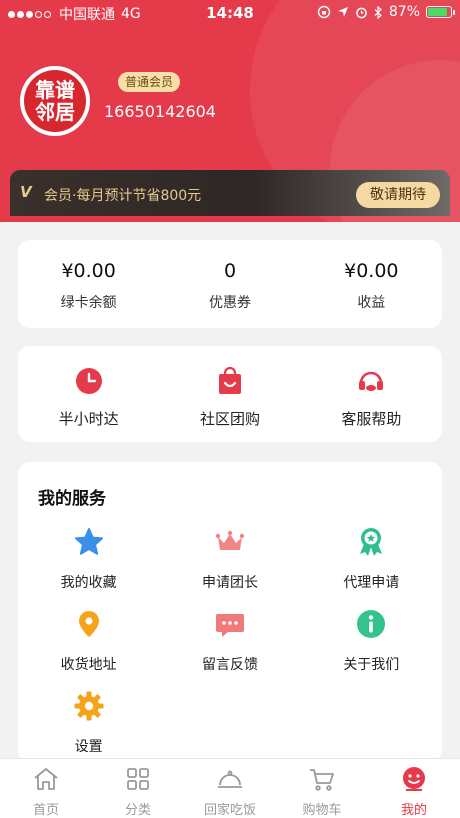  Describe the element at coordinates (88, 419) in the screenshot. I see `quick-action-label: 半小时达` at that location.